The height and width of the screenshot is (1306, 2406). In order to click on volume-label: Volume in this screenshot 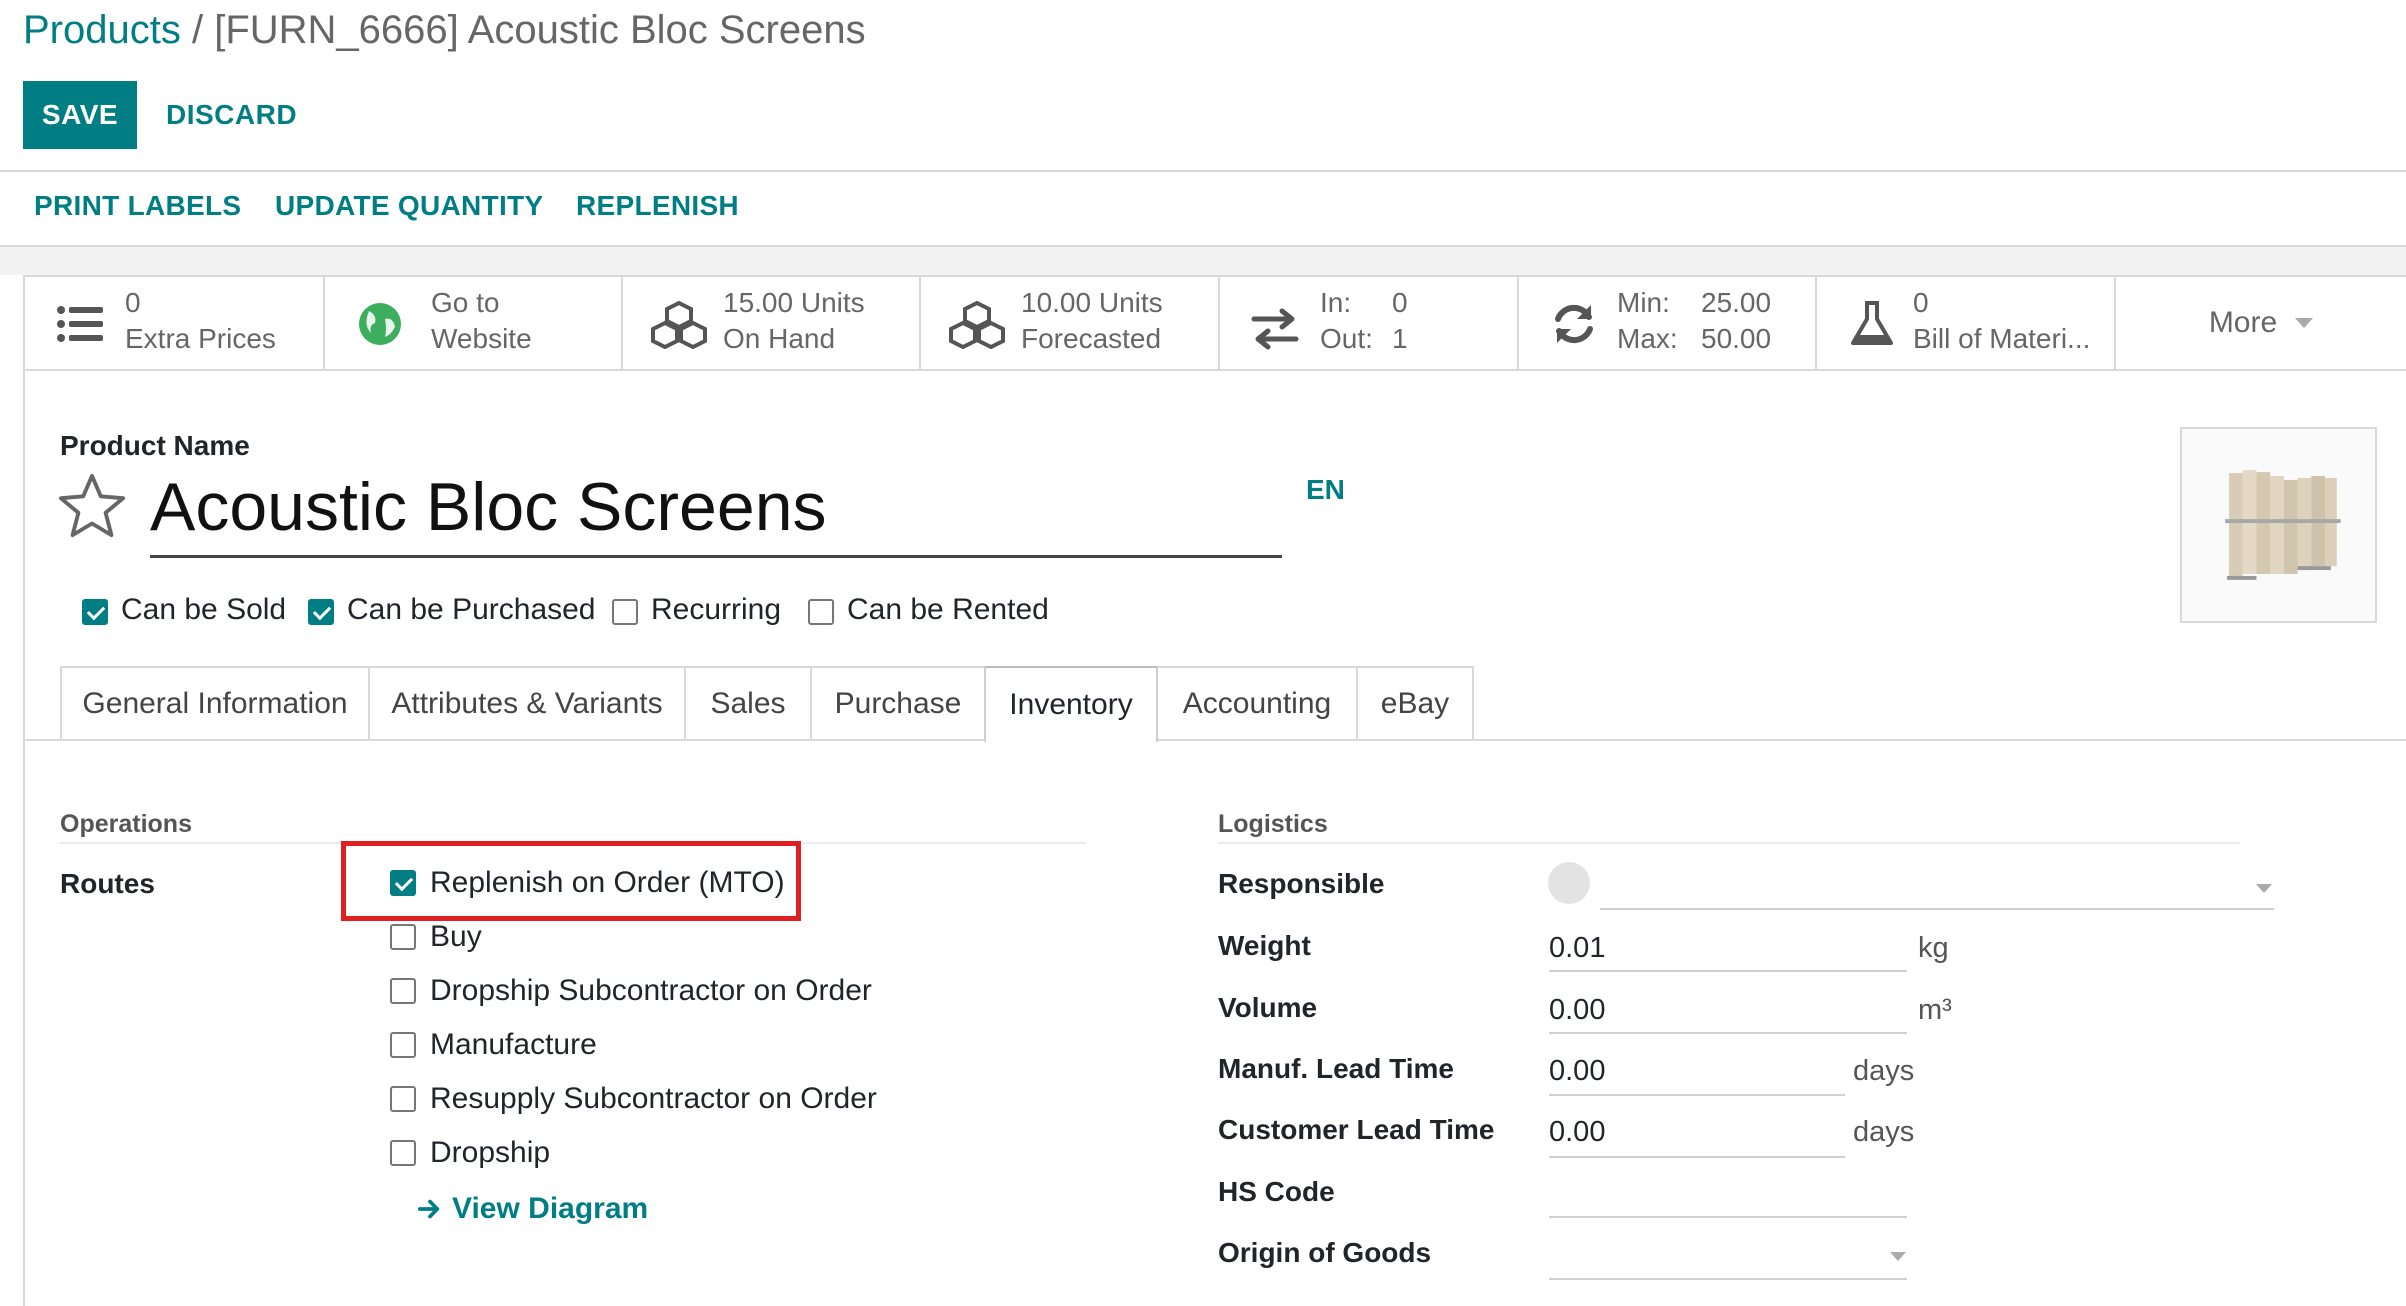, I will do `click(1268, 1007)`.